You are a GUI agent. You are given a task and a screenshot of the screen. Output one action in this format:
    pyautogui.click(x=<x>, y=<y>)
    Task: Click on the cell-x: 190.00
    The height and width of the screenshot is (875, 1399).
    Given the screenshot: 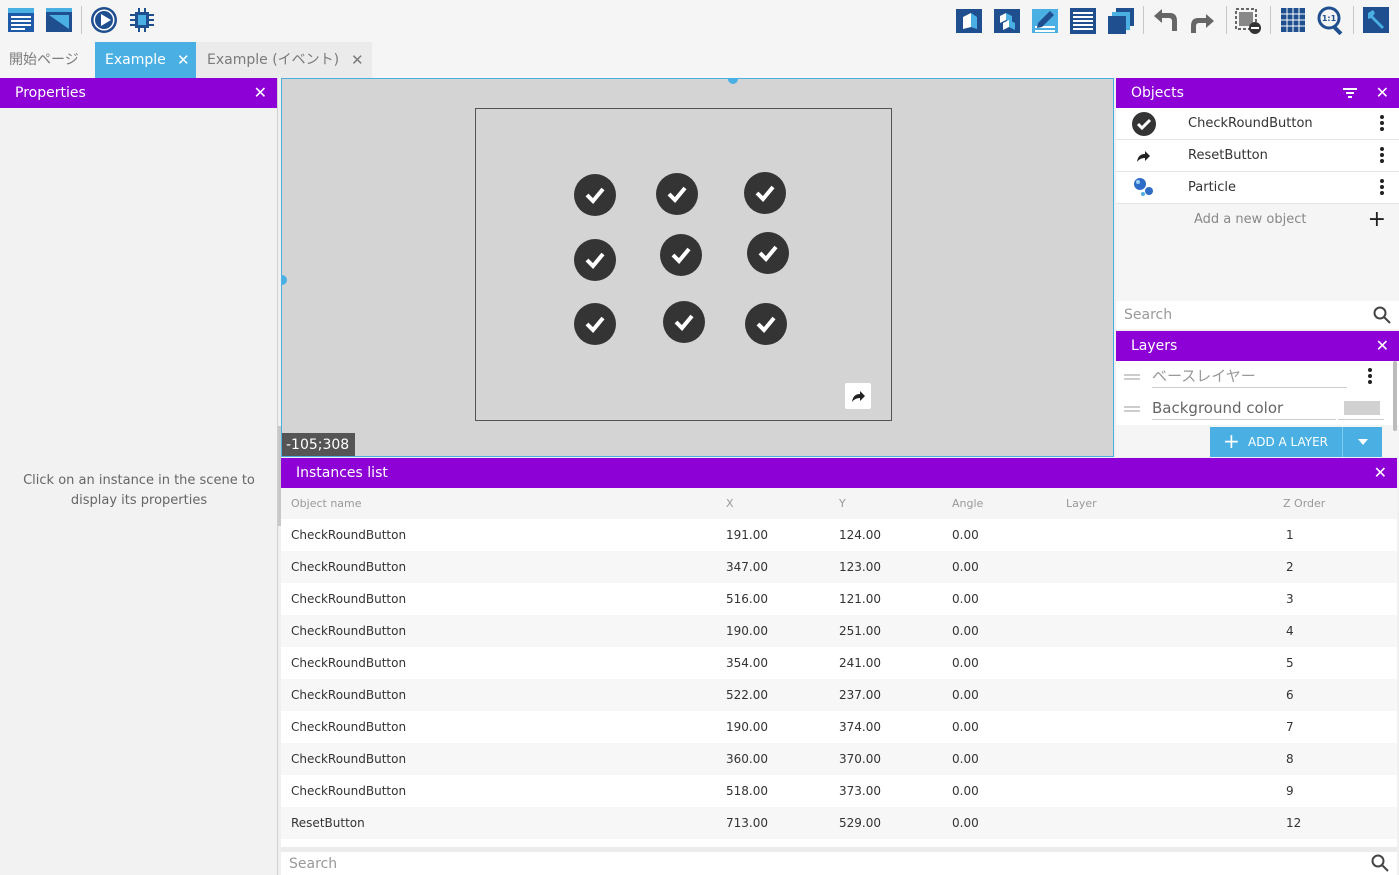 What is the action you would take?
    pyautogui.click(x=747, y=727)
    